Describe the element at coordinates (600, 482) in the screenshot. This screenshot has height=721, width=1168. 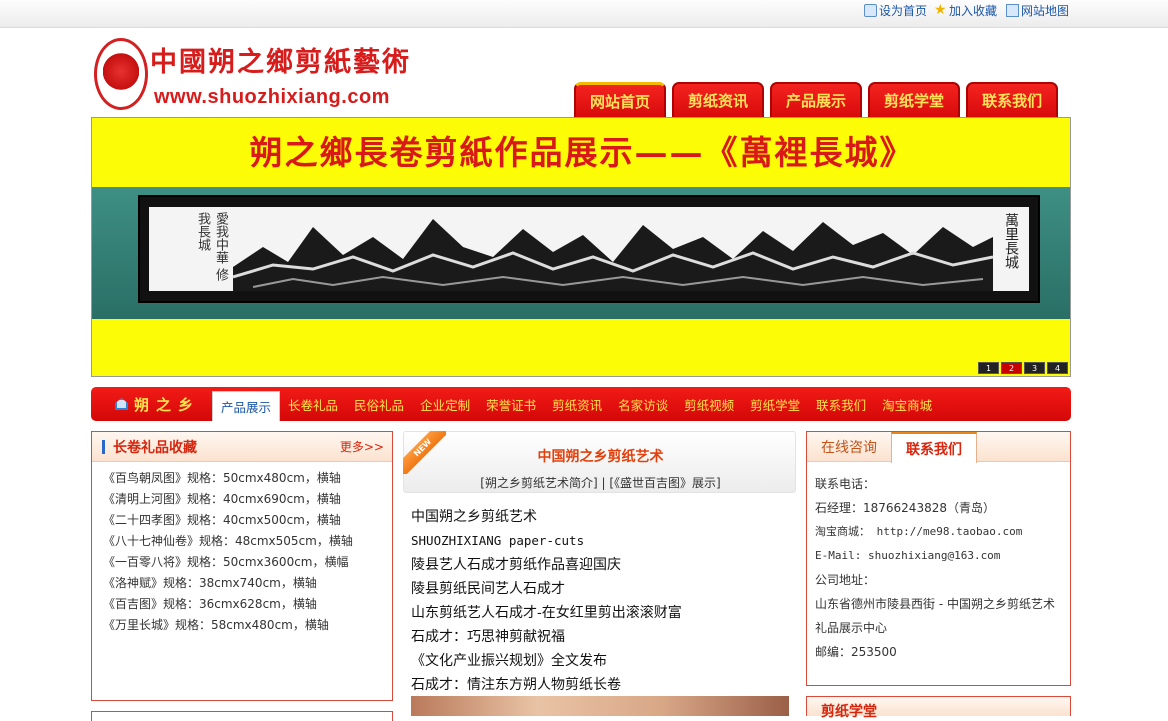
I see `intro-sublinks: [朔之乡剪纸艺术简介] | [《盛世百吉图》展示]` at that location.